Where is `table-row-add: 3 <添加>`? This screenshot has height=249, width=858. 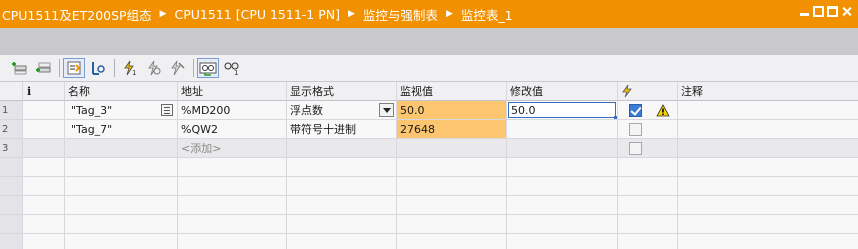 table-row-add: 3 <添加> is located at coordinates (429, 148).